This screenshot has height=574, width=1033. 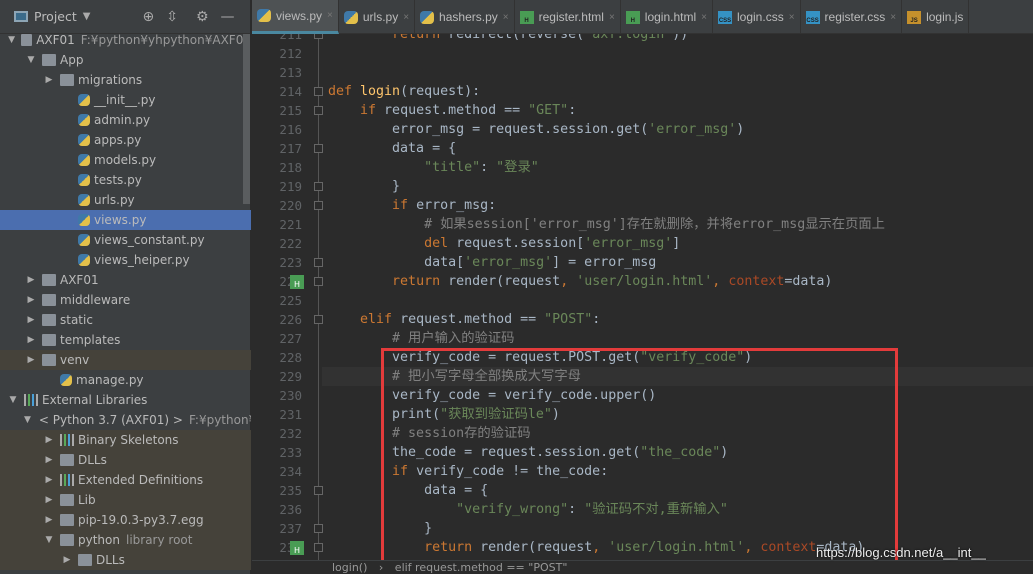 What do you see at coordinates (568, 17) in the screenshot?
I see `tab-register-html: Hregister.html ×` at bounding box center [568, 17].